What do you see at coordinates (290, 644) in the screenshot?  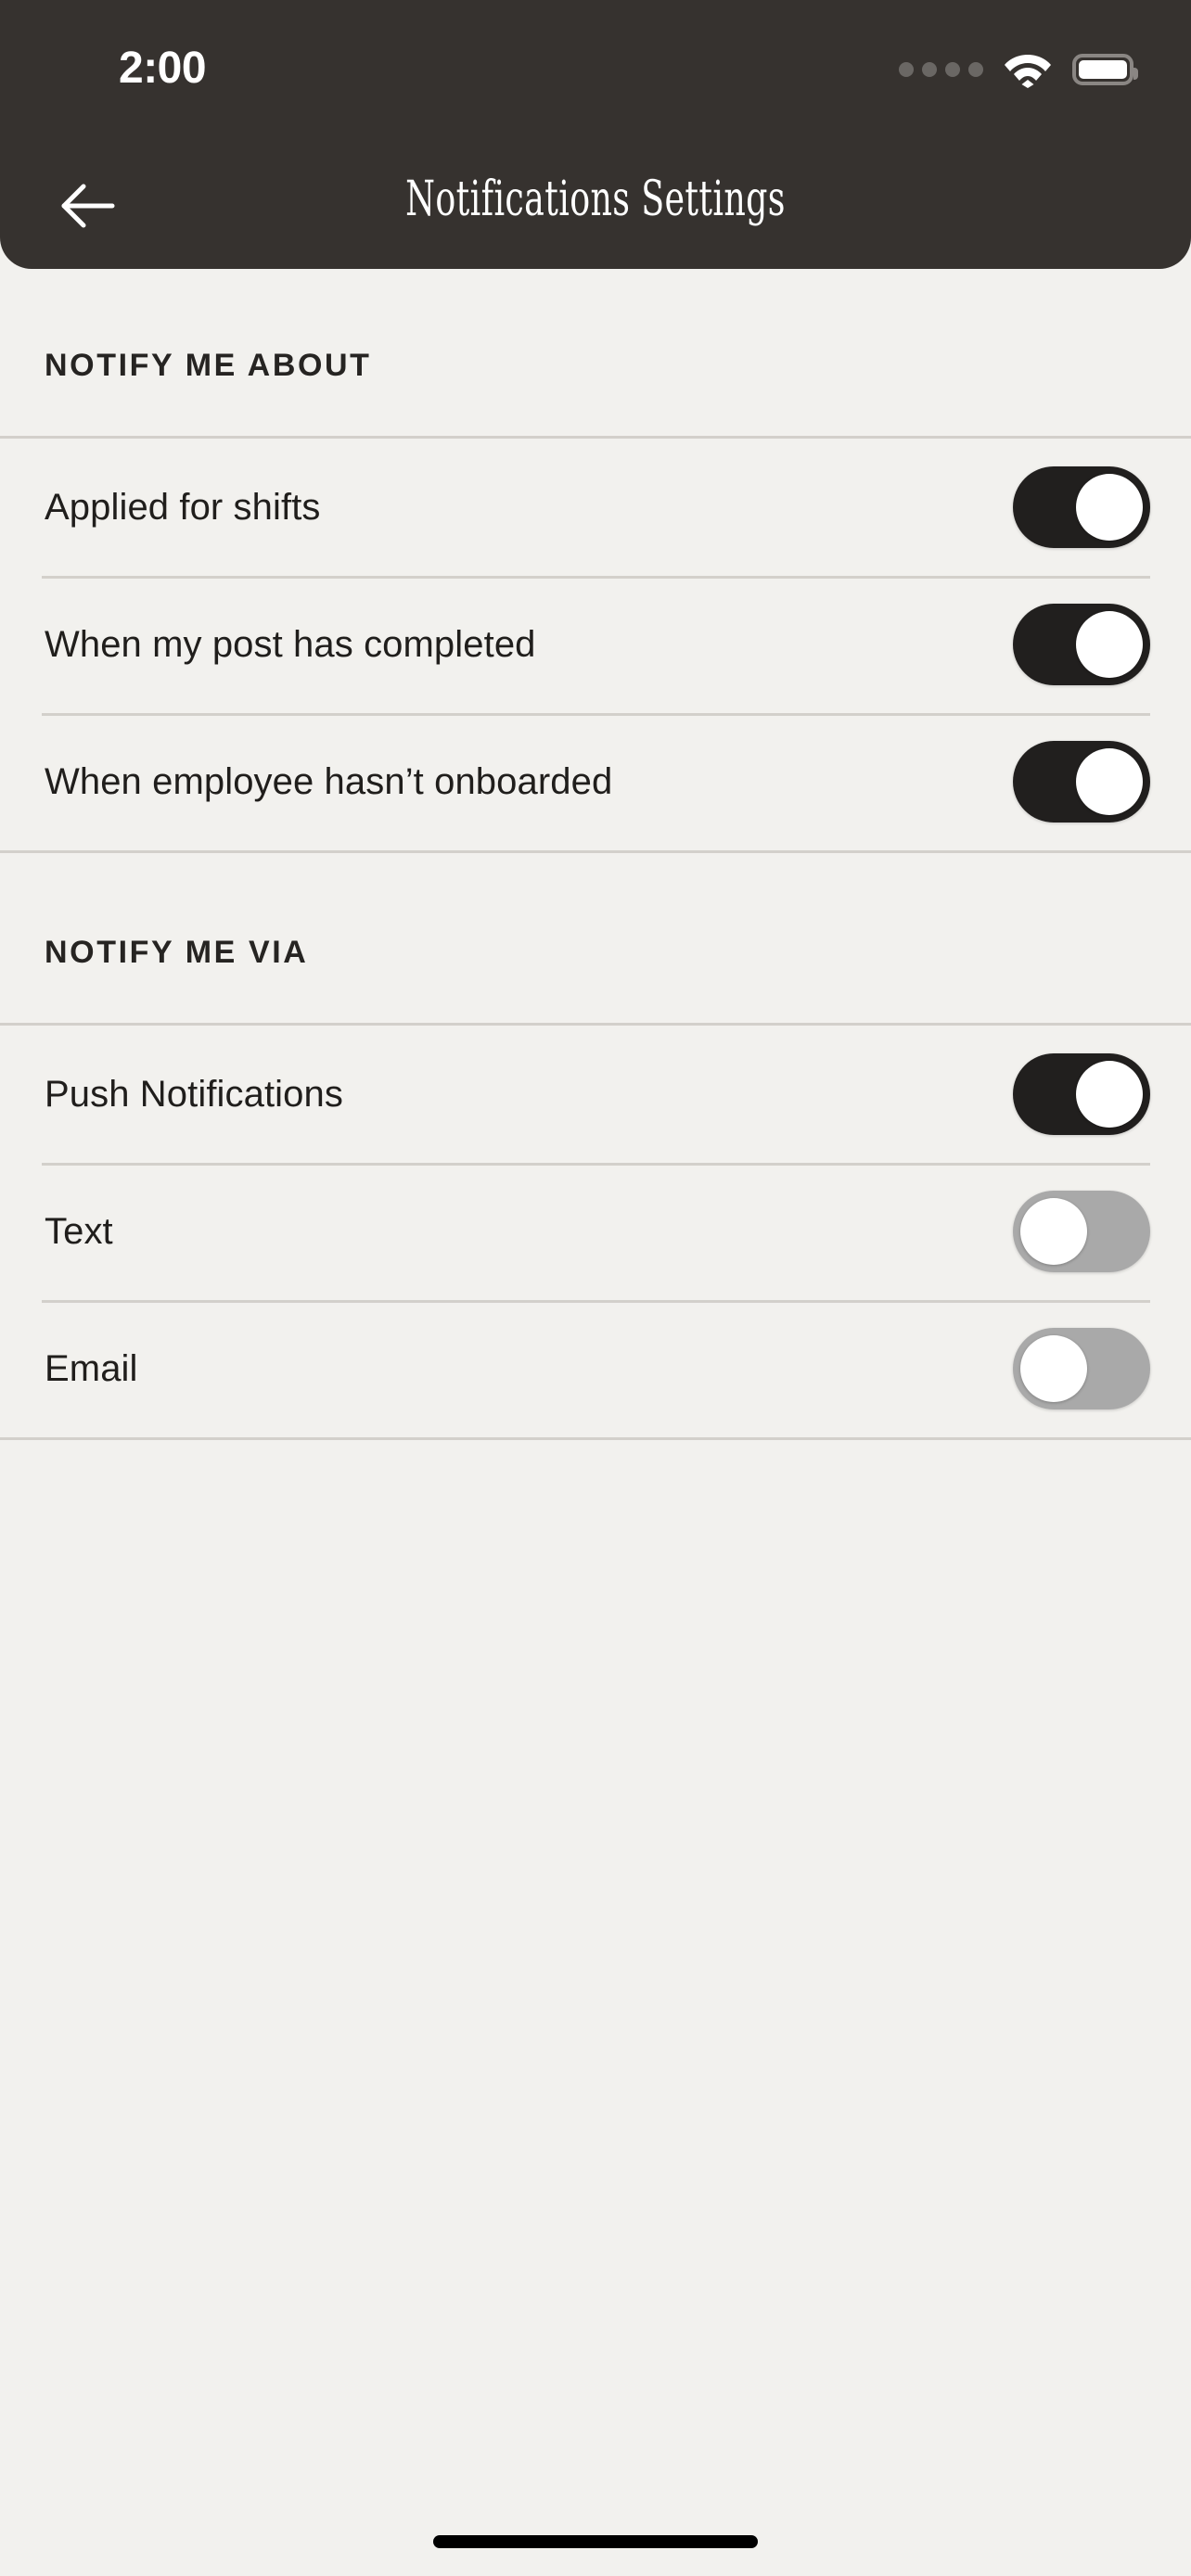 I see `row-label: When my post has completed` at bounding box center [290, 644].